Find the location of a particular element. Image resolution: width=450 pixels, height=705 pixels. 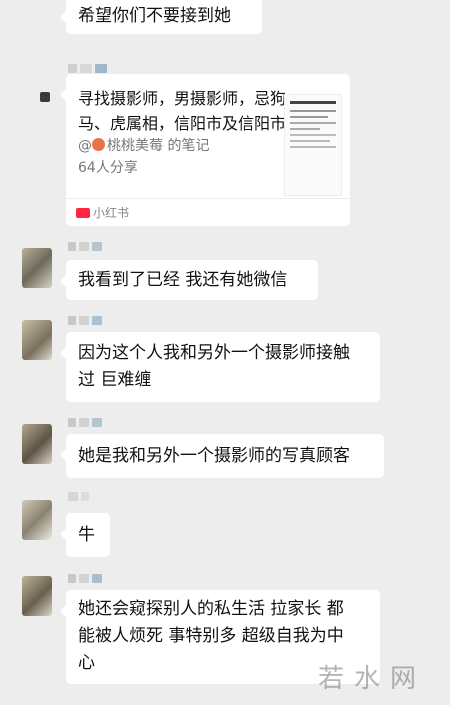

message-bubble: 因为这个人我和另外一个摄影师接触 过 巨难缠 is located at coordinates (220, 367).